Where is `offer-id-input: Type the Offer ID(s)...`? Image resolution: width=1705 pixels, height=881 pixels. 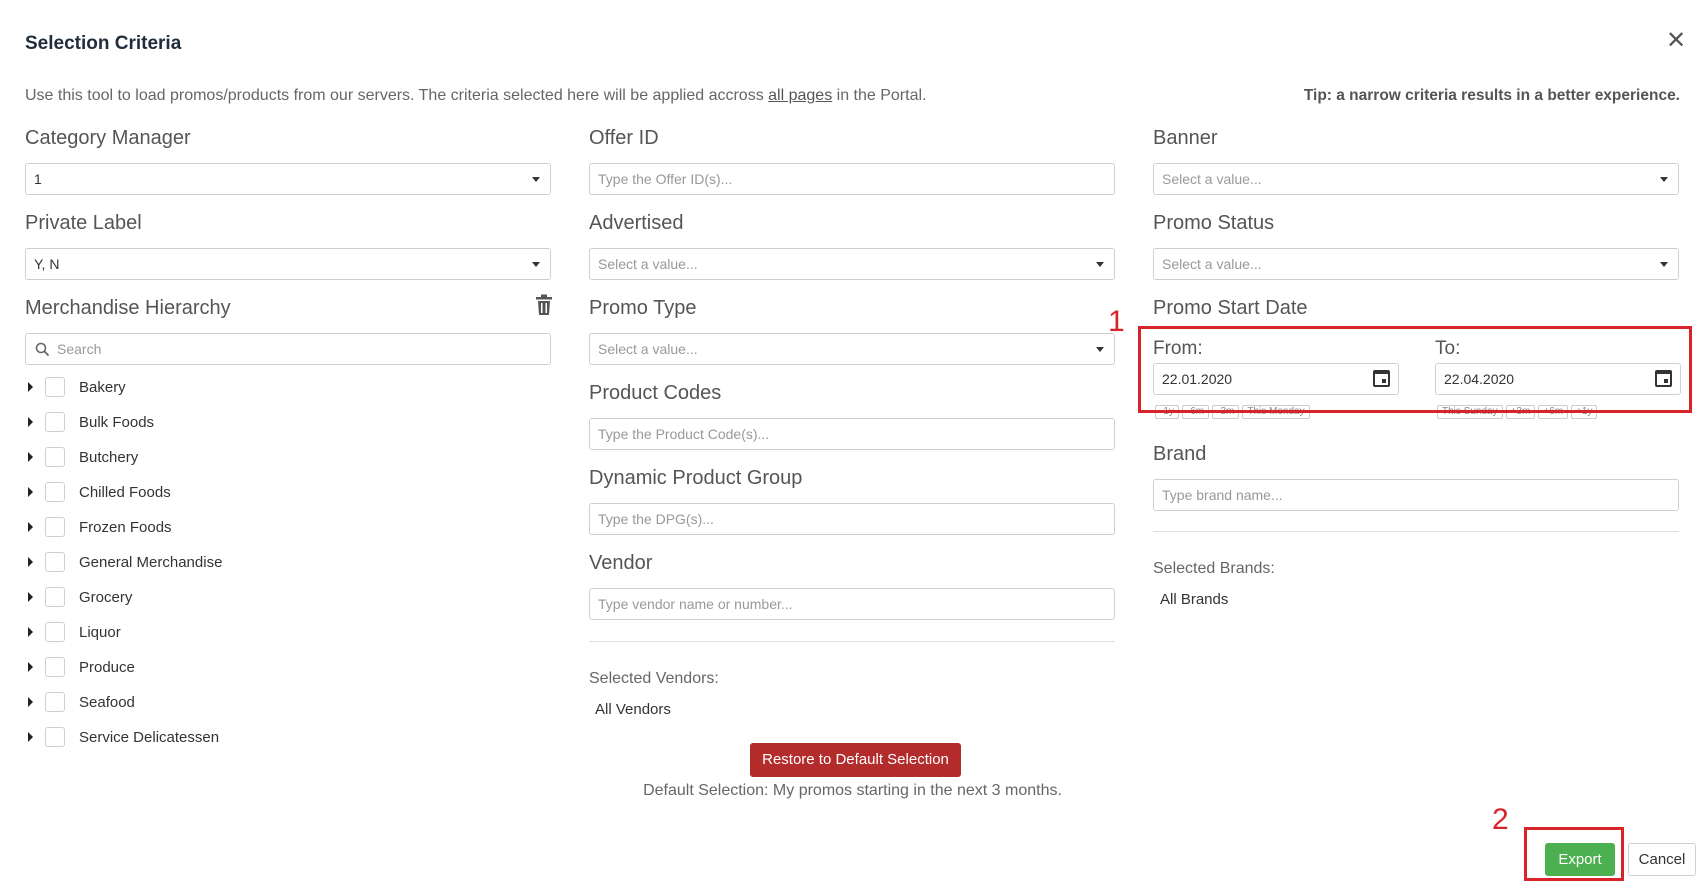 offer-id-input: Type the Offer ID(s)... is located at coordinates (852, 179).